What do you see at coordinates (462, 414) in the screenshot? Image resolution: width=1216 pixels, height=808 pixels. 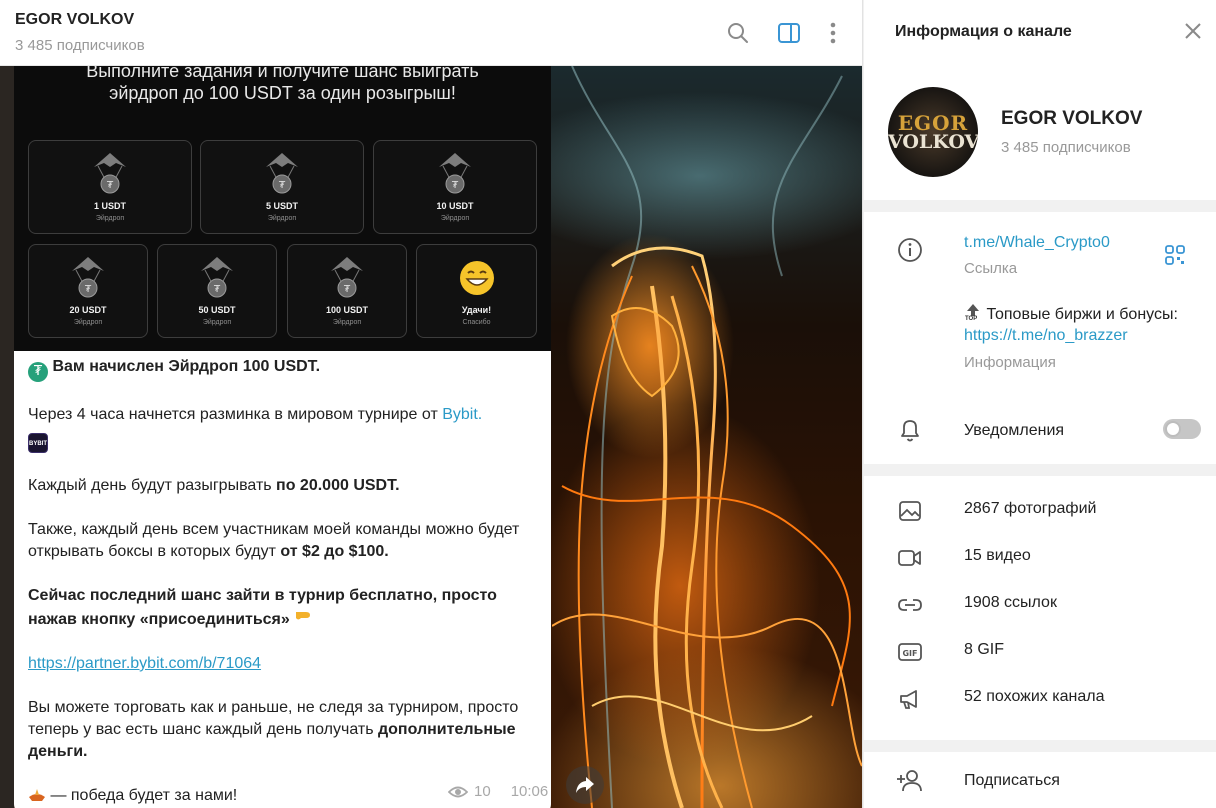 I see `bybit-link: Bybit.` at bounding box center [462, 414].